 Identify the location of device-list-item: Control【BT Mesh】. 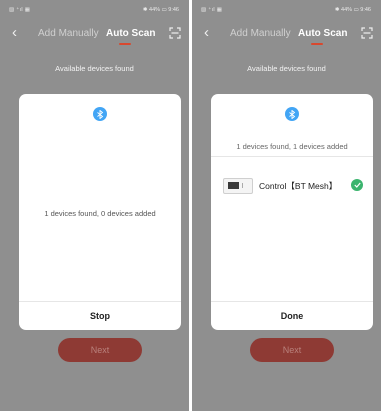
(292, 185).